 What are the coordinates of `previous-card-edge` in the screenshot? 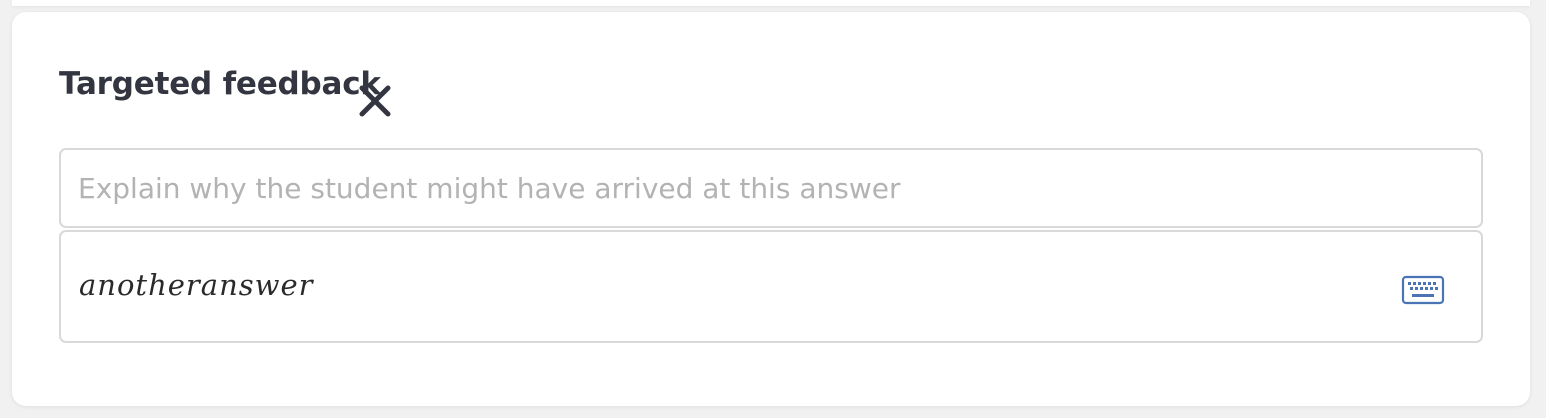 It's located at (771, 3).